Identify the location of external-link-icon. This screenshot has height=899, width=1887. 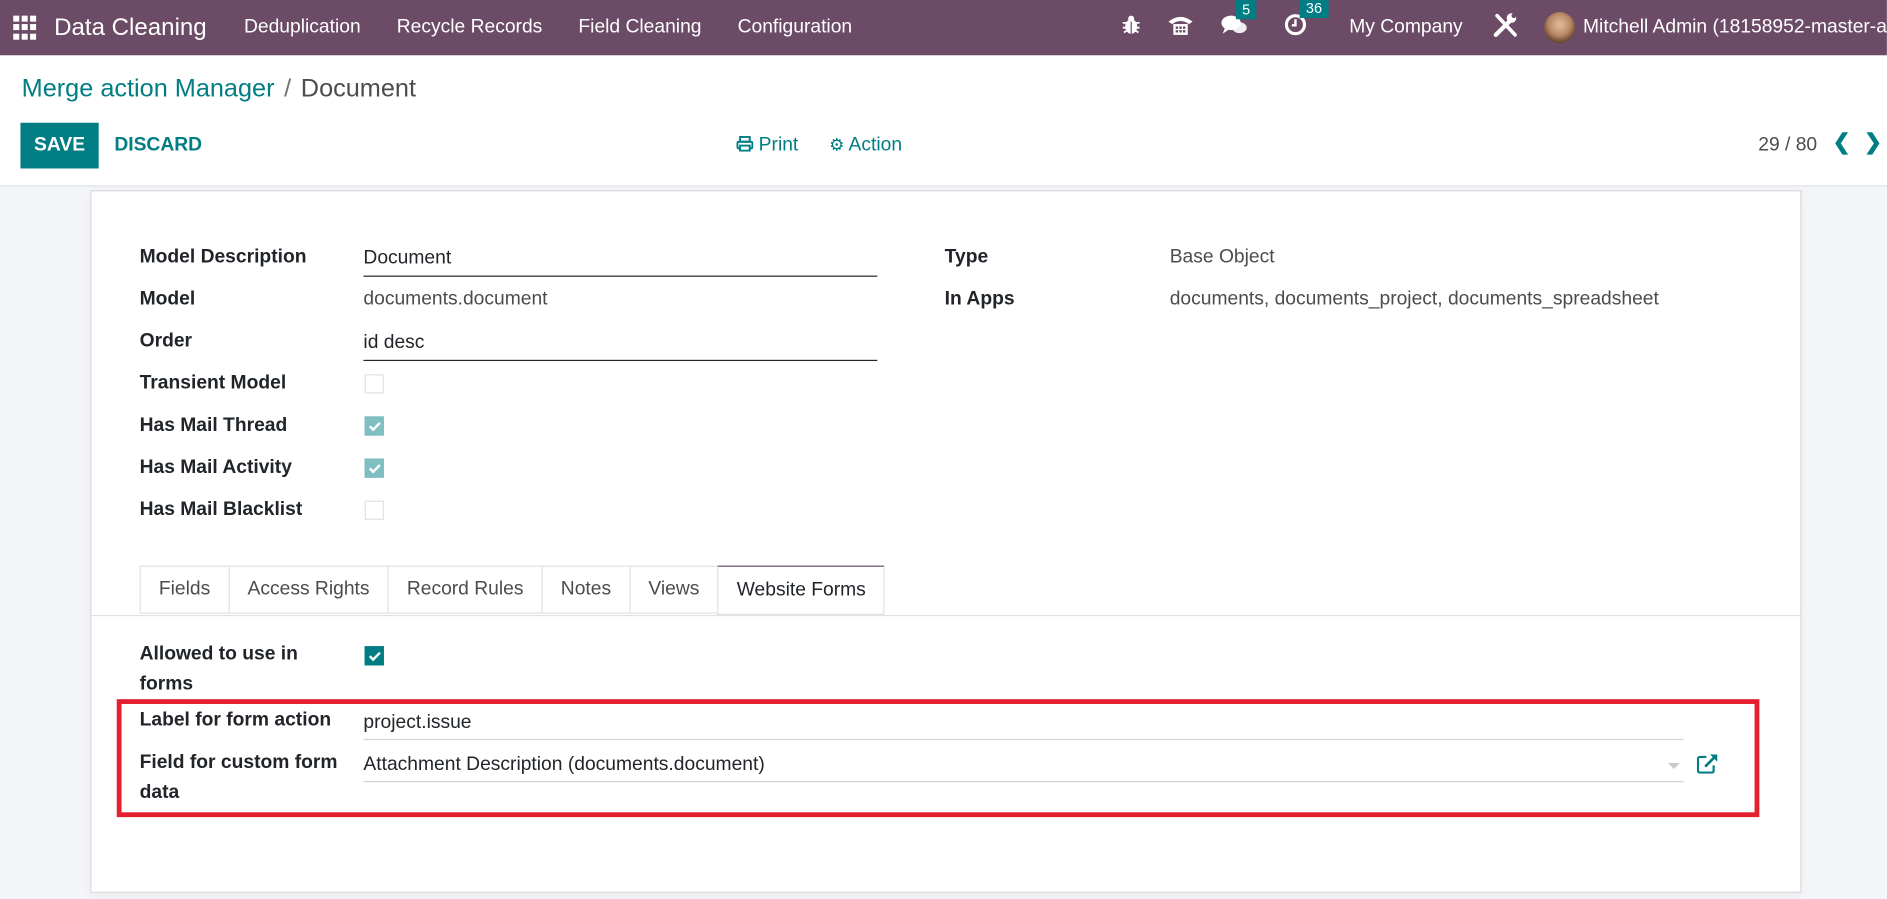
(1707, 766).